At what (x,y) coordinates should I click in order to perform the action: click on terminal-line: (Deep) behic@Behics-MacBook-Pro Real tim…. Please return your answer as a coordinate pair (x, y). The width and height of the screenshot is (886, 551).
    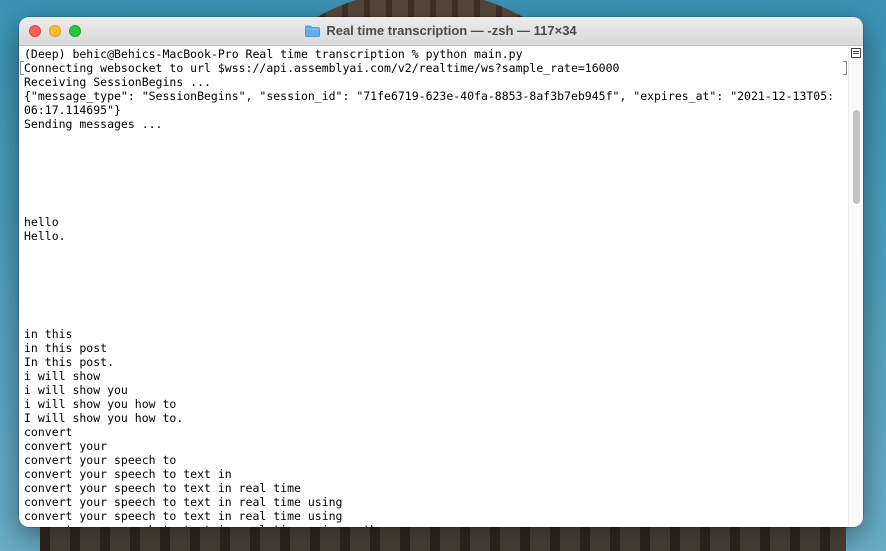
    Looking at the image, I should click on (273, 54).